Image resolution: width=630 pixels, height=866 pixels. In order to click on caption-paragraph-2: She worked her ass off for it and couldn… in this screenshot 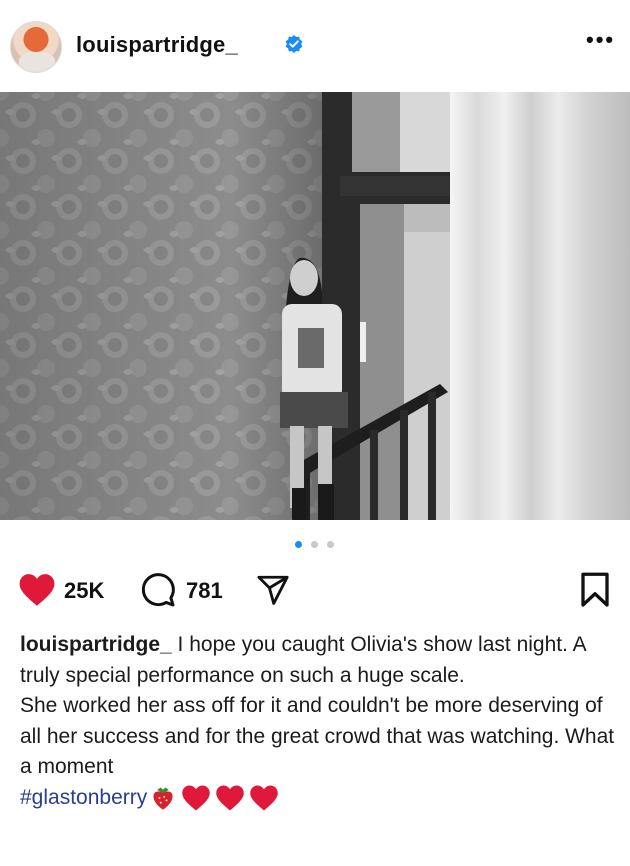, I will do `click(320, 737)`.